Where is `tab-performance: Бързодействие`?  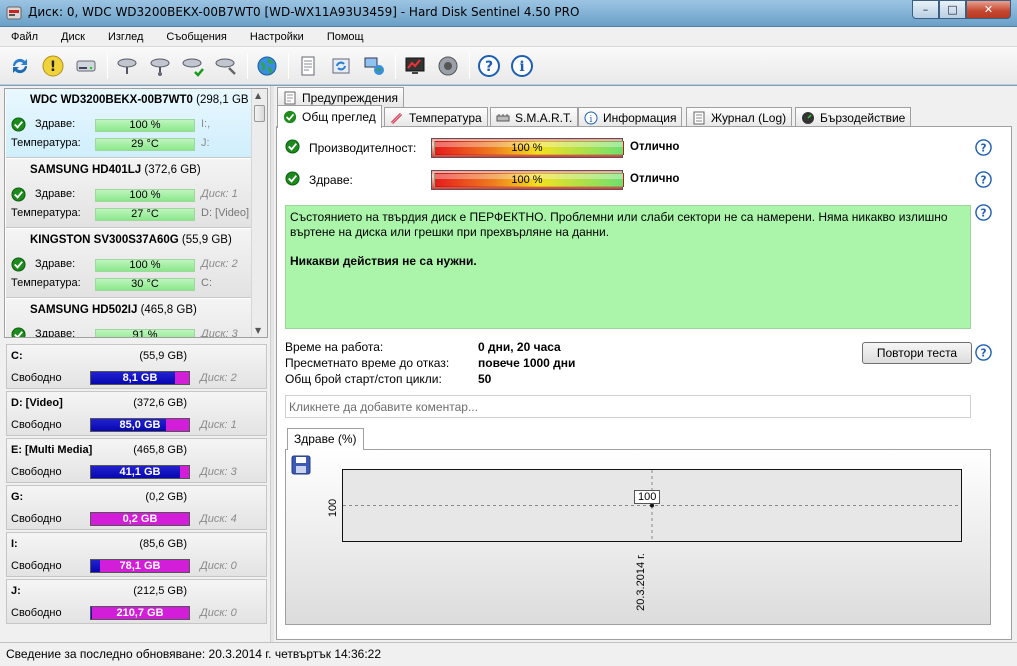 tab-performance: Бързодействие is located at coordinates (853, 117).